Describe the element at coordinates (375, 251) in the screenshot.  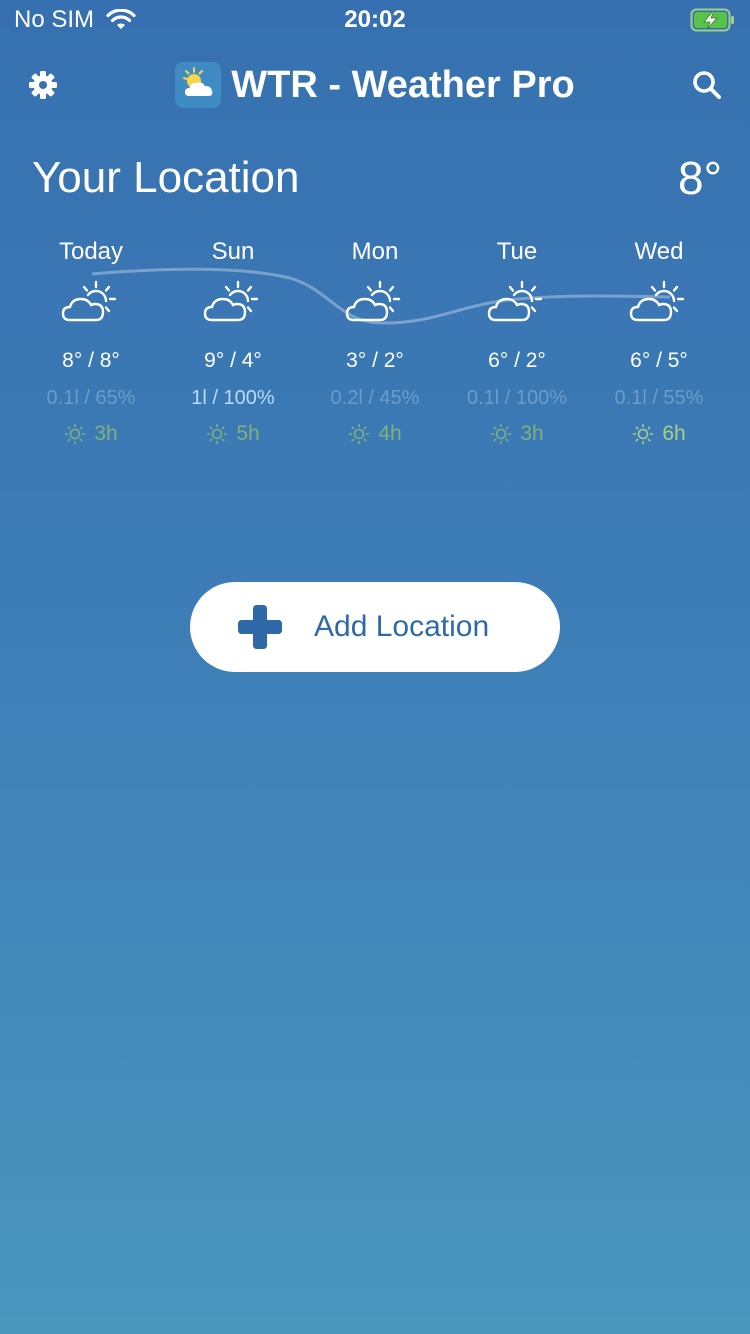
I see `day-name: Mon` at that location.